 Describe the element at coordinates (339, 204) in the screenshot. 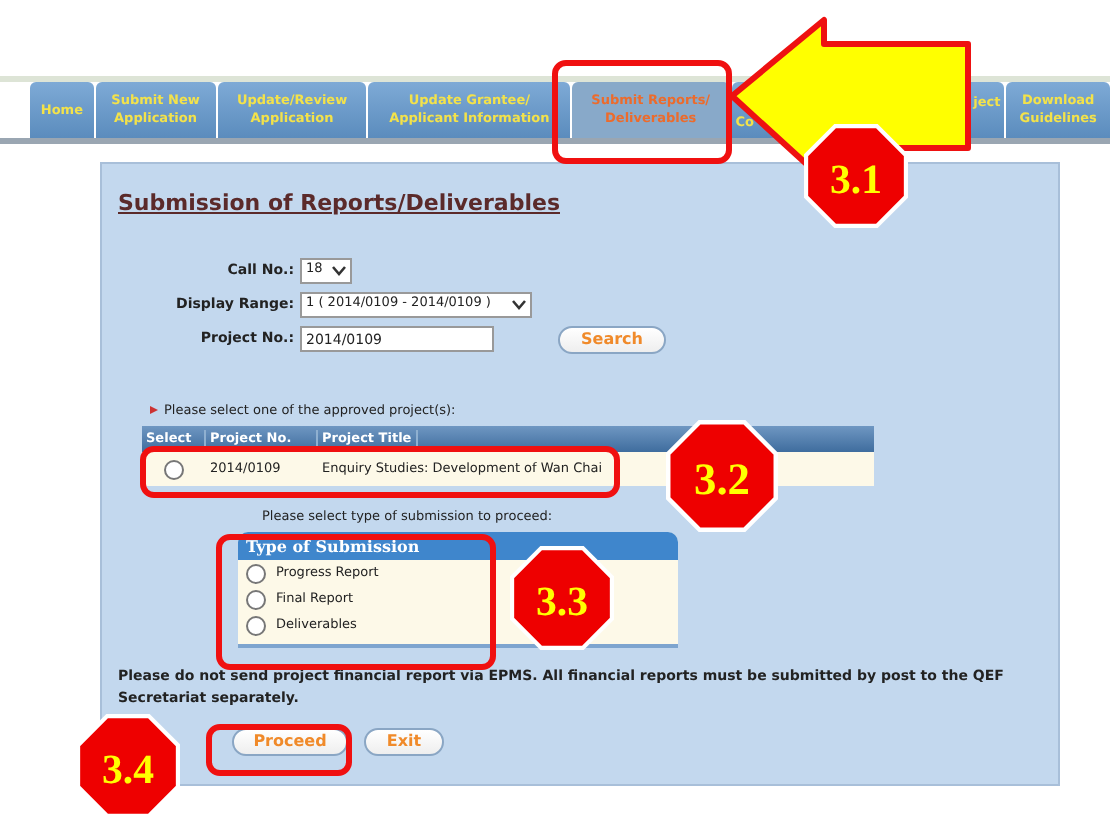

I see `page-title: Submission of Reports/Deliverables` at that location.